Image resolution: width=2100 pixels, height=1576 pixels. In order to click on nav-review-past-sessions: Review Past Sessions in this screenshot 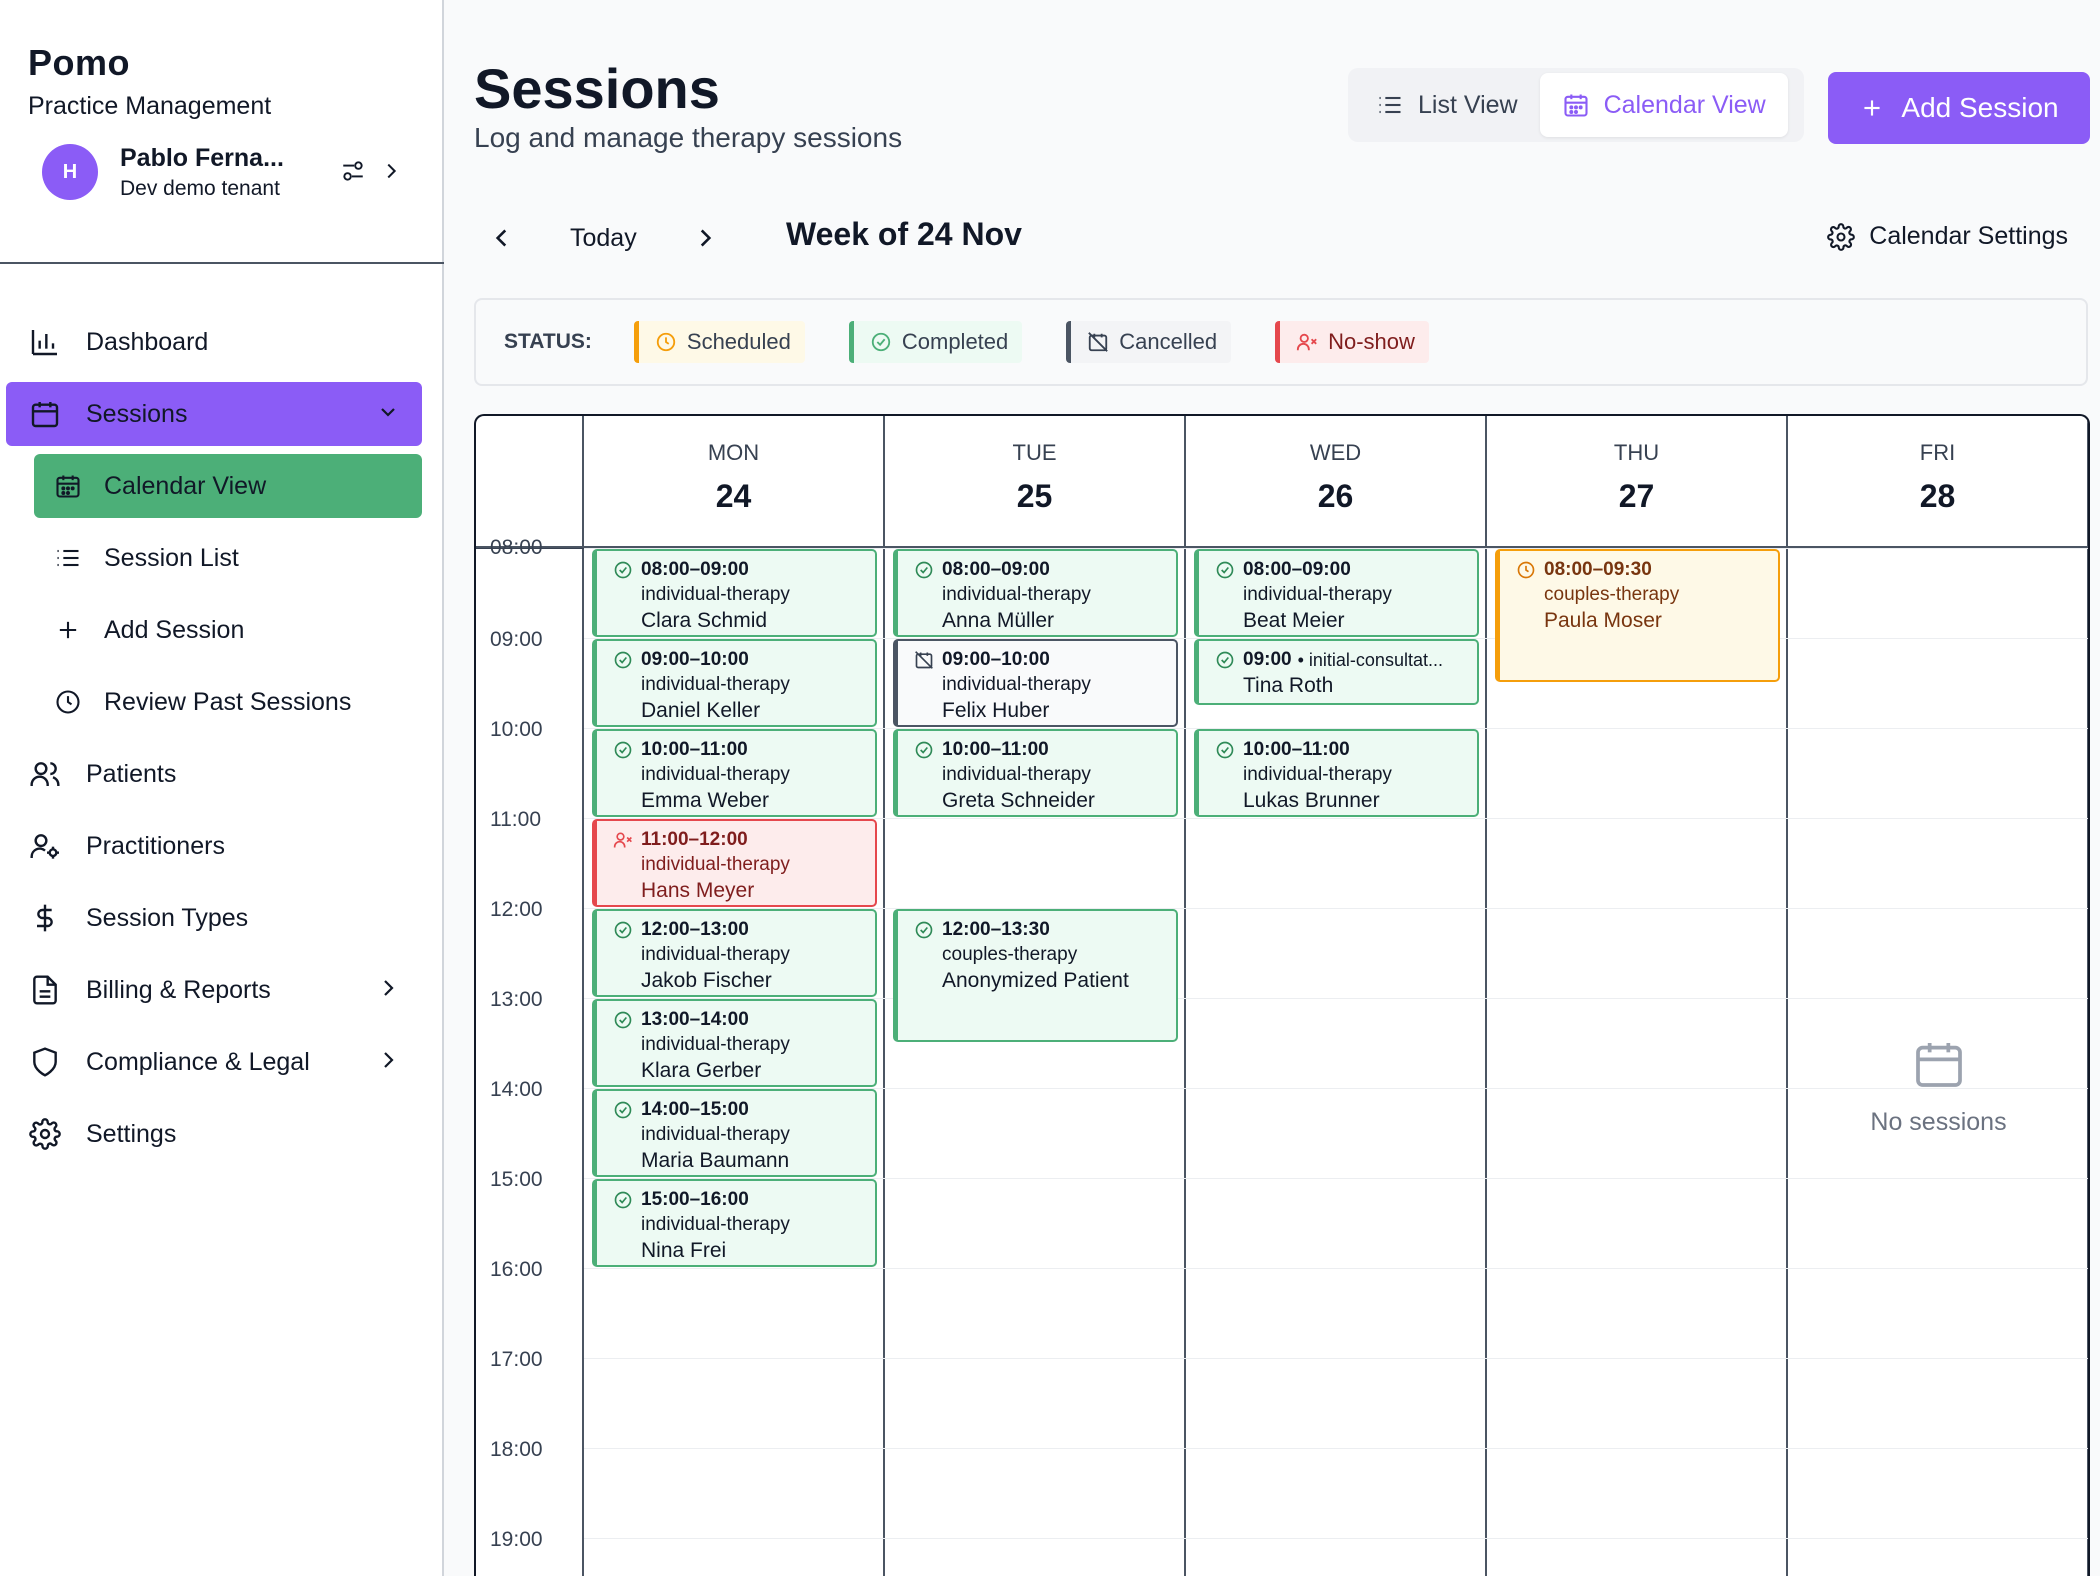, I will do `click(228, 702)`.